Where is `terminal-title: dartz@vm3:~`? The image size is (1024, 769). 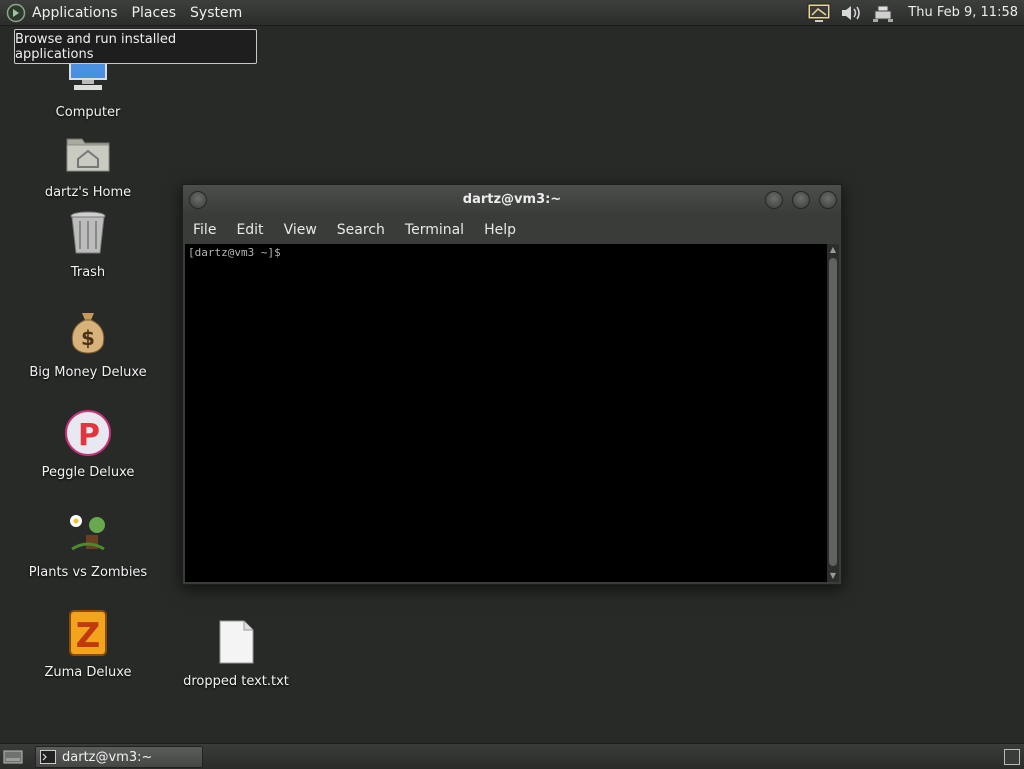 terminal-title: dartz@vm3:~ is located at coordinates (512, 199).